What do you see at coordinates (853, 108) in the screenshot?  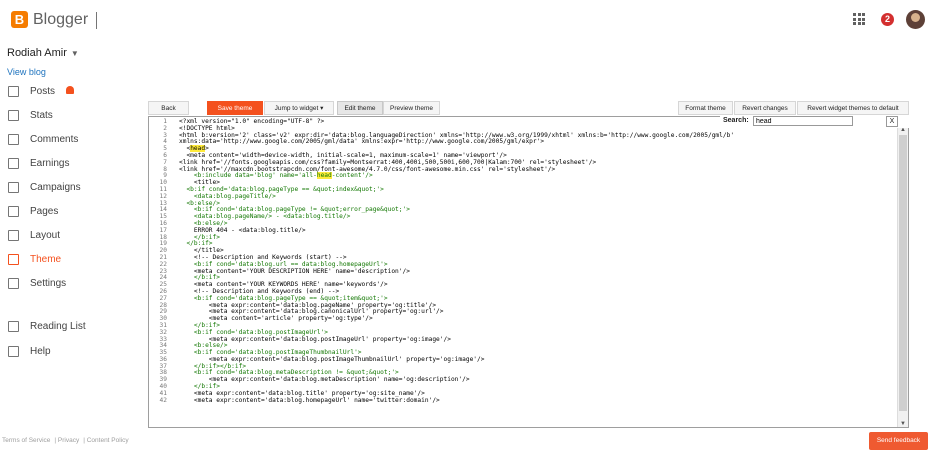 I see `revert-widgets-button: Revert widget themes to default` at bounding box center [853, 108].